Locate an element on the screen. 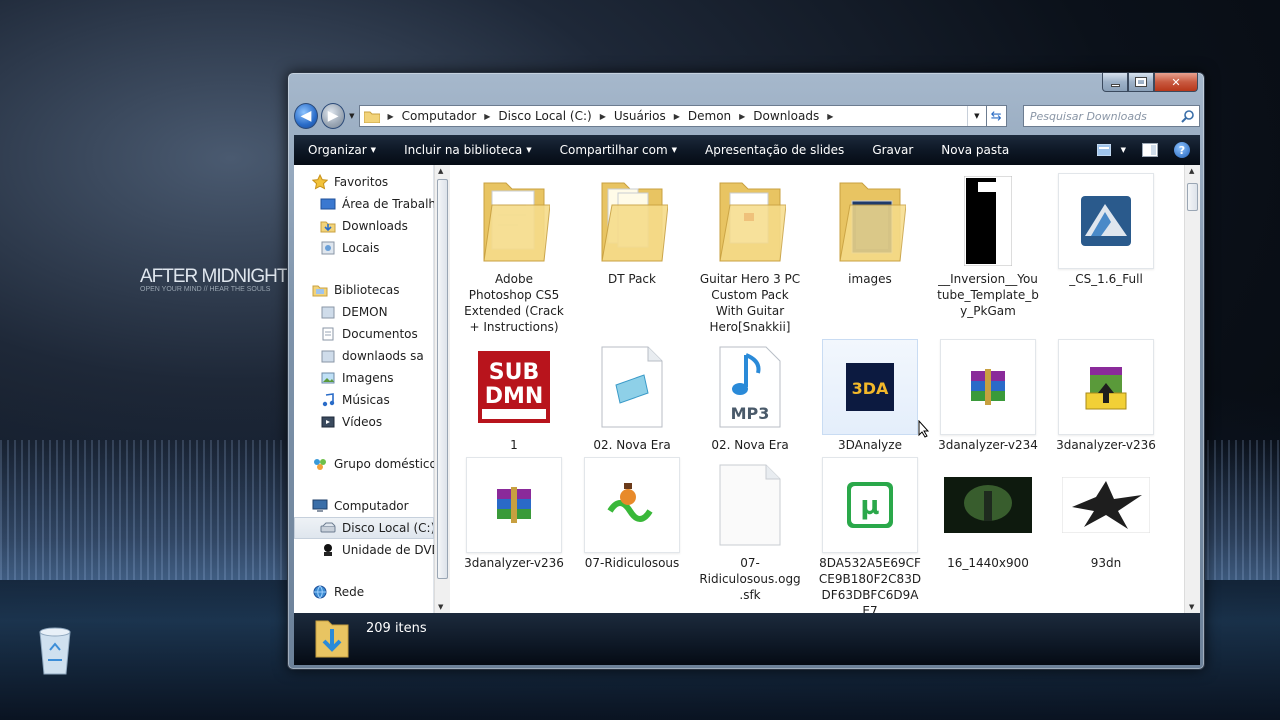 The image size is (1280, 720). nav-documents: Documentos is located at coordinates (364, 334).